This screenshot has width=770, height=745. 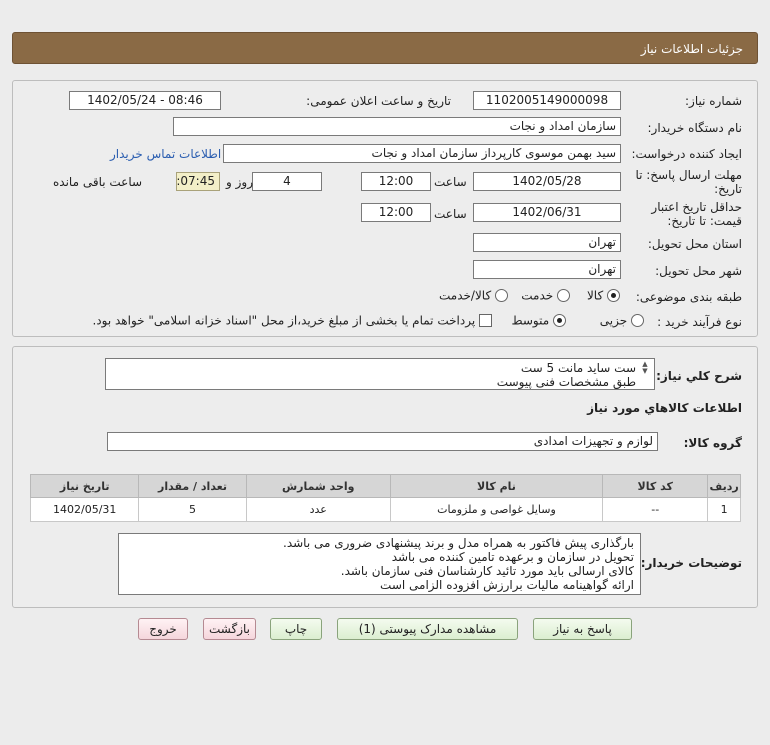 I want to click on col-code: کد کالا, so click(x=655, y=486).